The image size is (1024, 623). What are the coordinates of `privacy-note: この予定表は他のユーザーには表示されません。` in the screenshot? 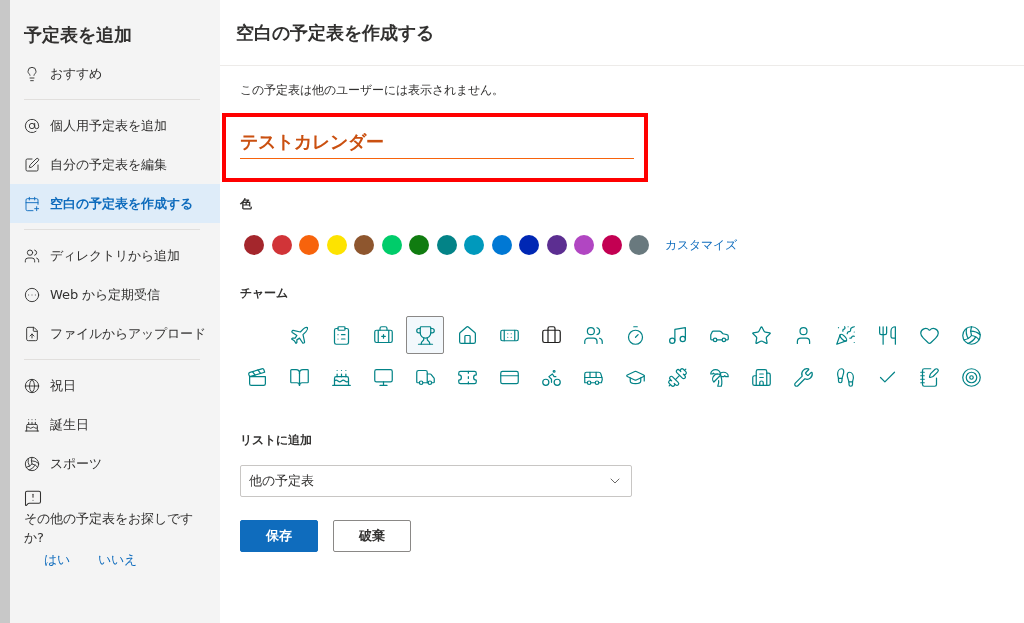 It's located at (372, 90).